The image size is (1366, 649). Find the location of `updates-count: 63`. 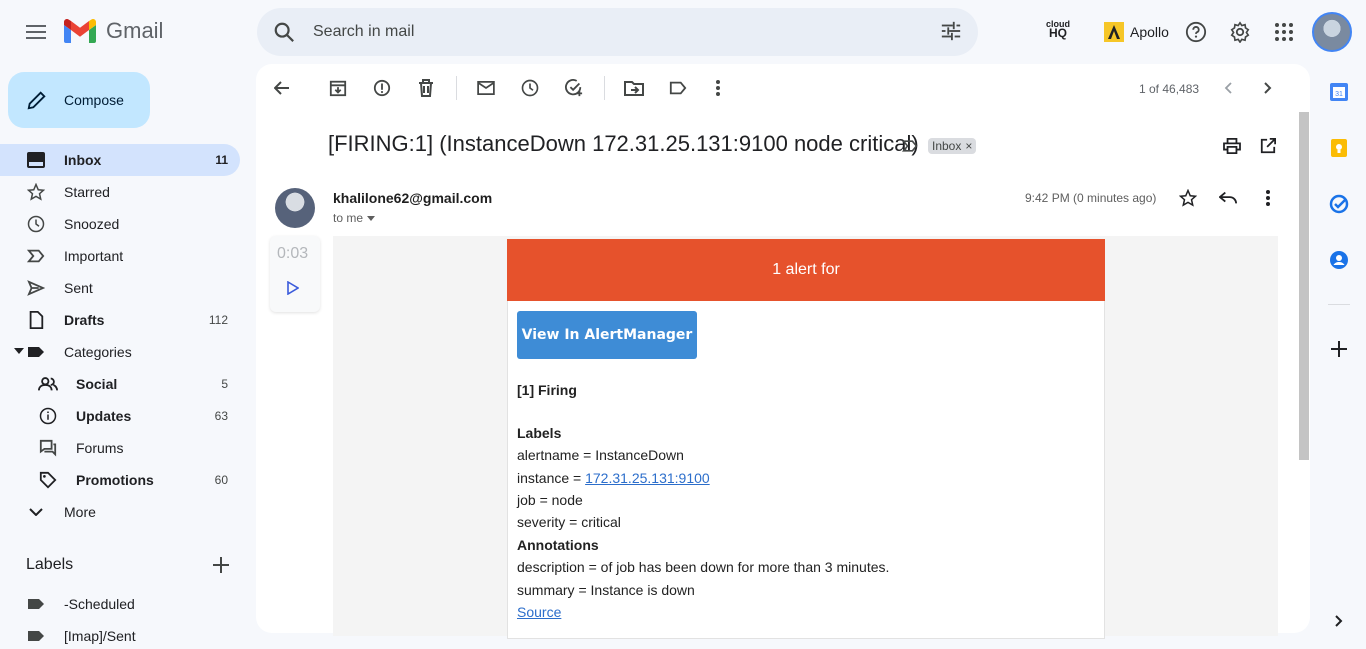

updates-count: 63 is located at coordinates (221, 416).